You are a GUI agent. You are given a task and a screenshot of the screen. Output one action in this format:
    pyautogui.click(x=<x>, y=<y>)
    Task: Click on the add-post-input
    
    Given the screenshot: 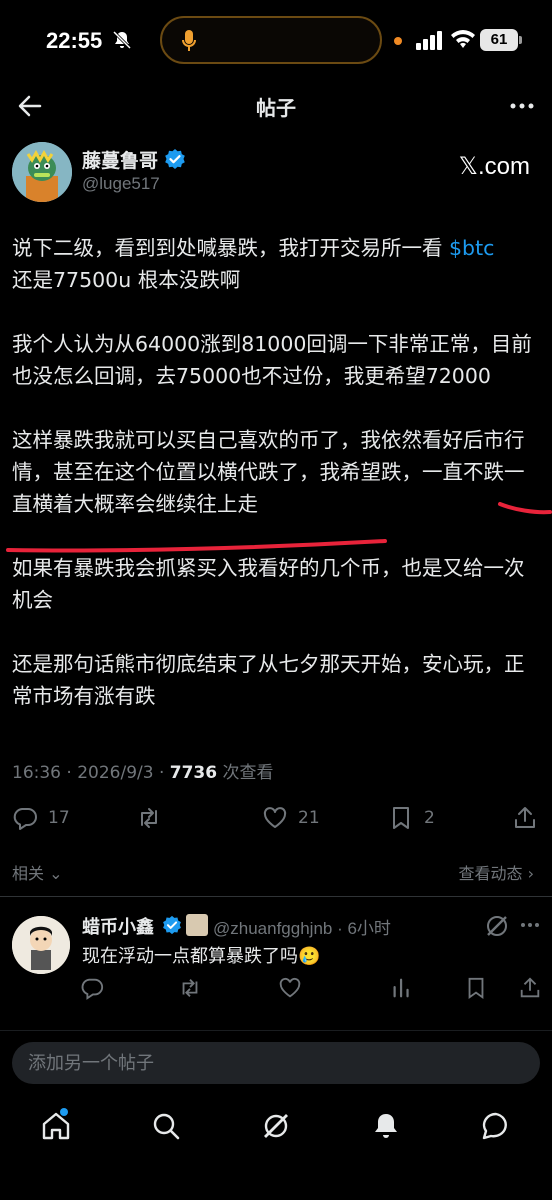 What is the action you would take?
    pyautogui.click(x=276, y=1063)
    